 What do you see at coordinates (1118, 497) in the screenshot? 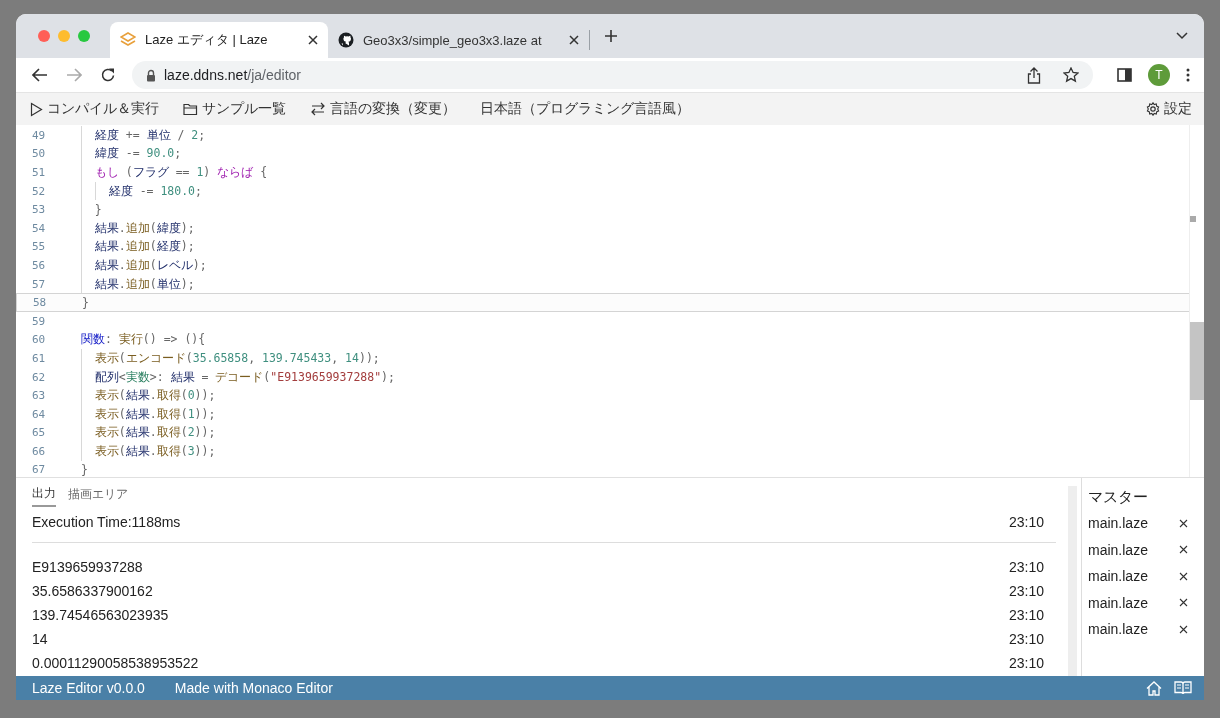
I see `branch-header: マスター` at bounding box center [1118, 497].